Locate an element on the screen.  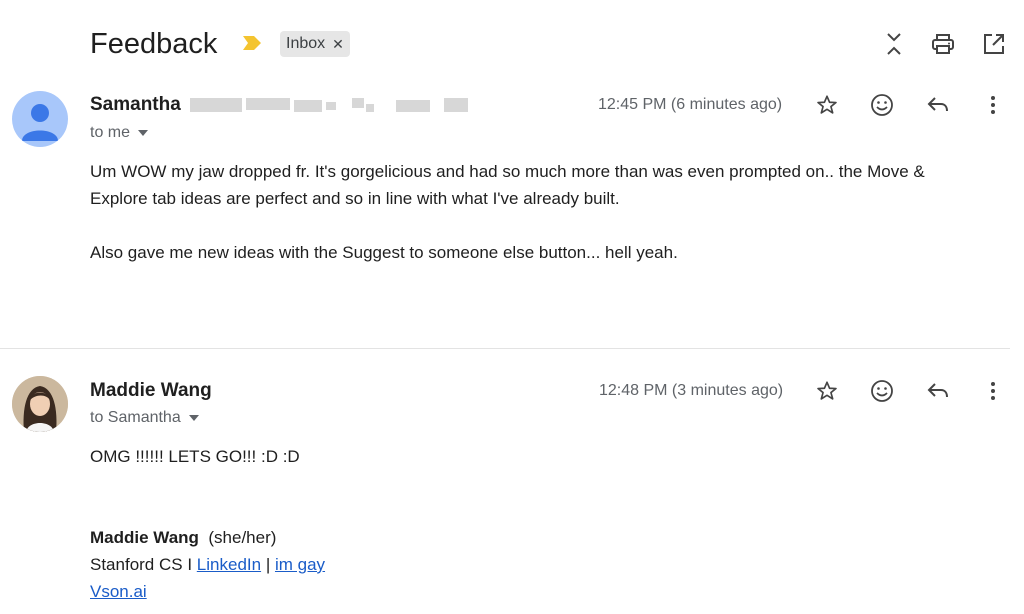
remove-label-icon: ✕ is located at coordinates (338, 44).